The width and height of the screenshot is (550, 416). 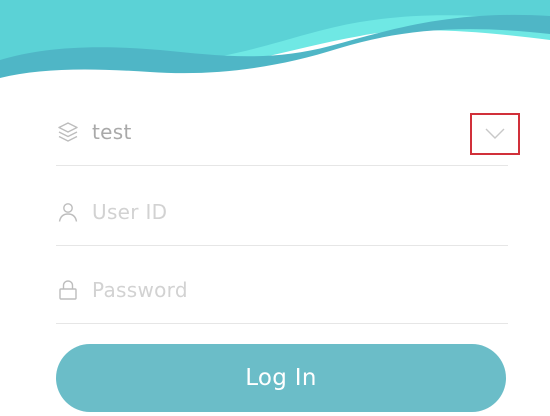 I want to click on layers-icon, so click(x=68, y=132).